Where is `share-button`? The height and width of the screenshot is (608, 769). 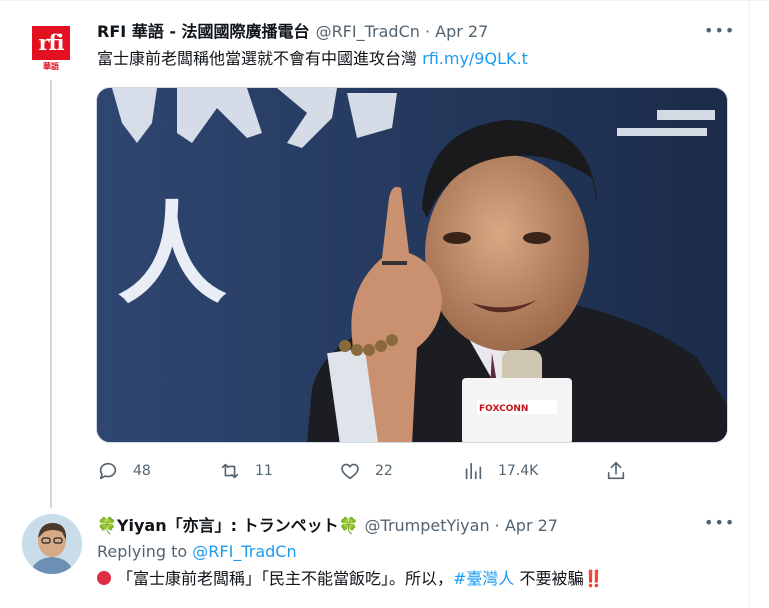
share-button is located at coordinates (616, 471).